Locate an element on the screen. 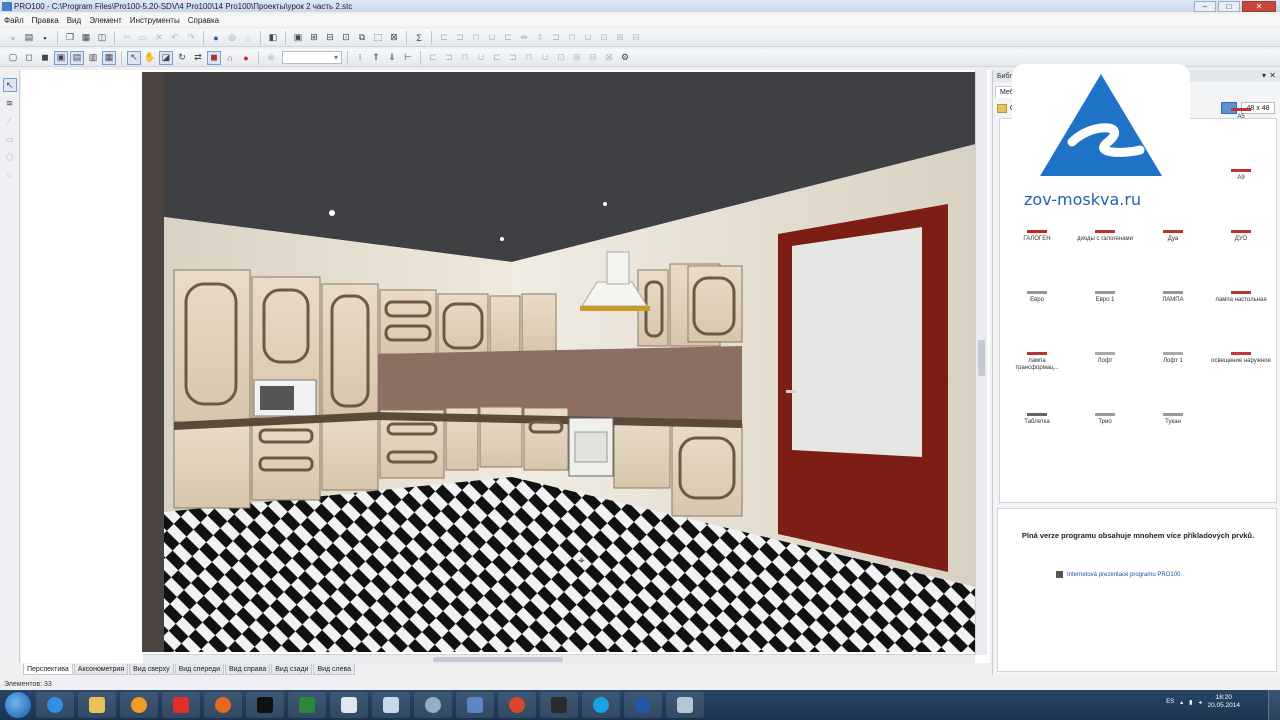 The image size is (1280, 720). dim-11-icon: ⊟ is located at coordinates (593, 58).